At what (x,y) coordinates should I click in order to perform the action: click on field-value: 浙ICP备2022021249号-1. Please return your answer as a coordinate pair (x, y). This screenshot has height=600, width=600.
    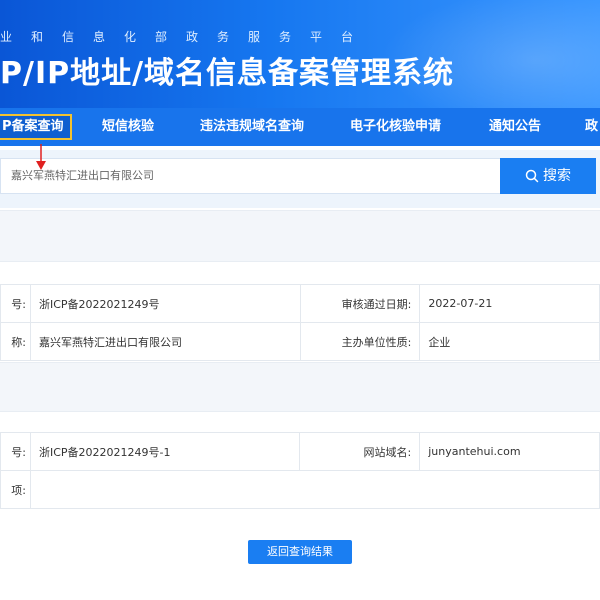
    Looking at the image, I should click on (165, 451).